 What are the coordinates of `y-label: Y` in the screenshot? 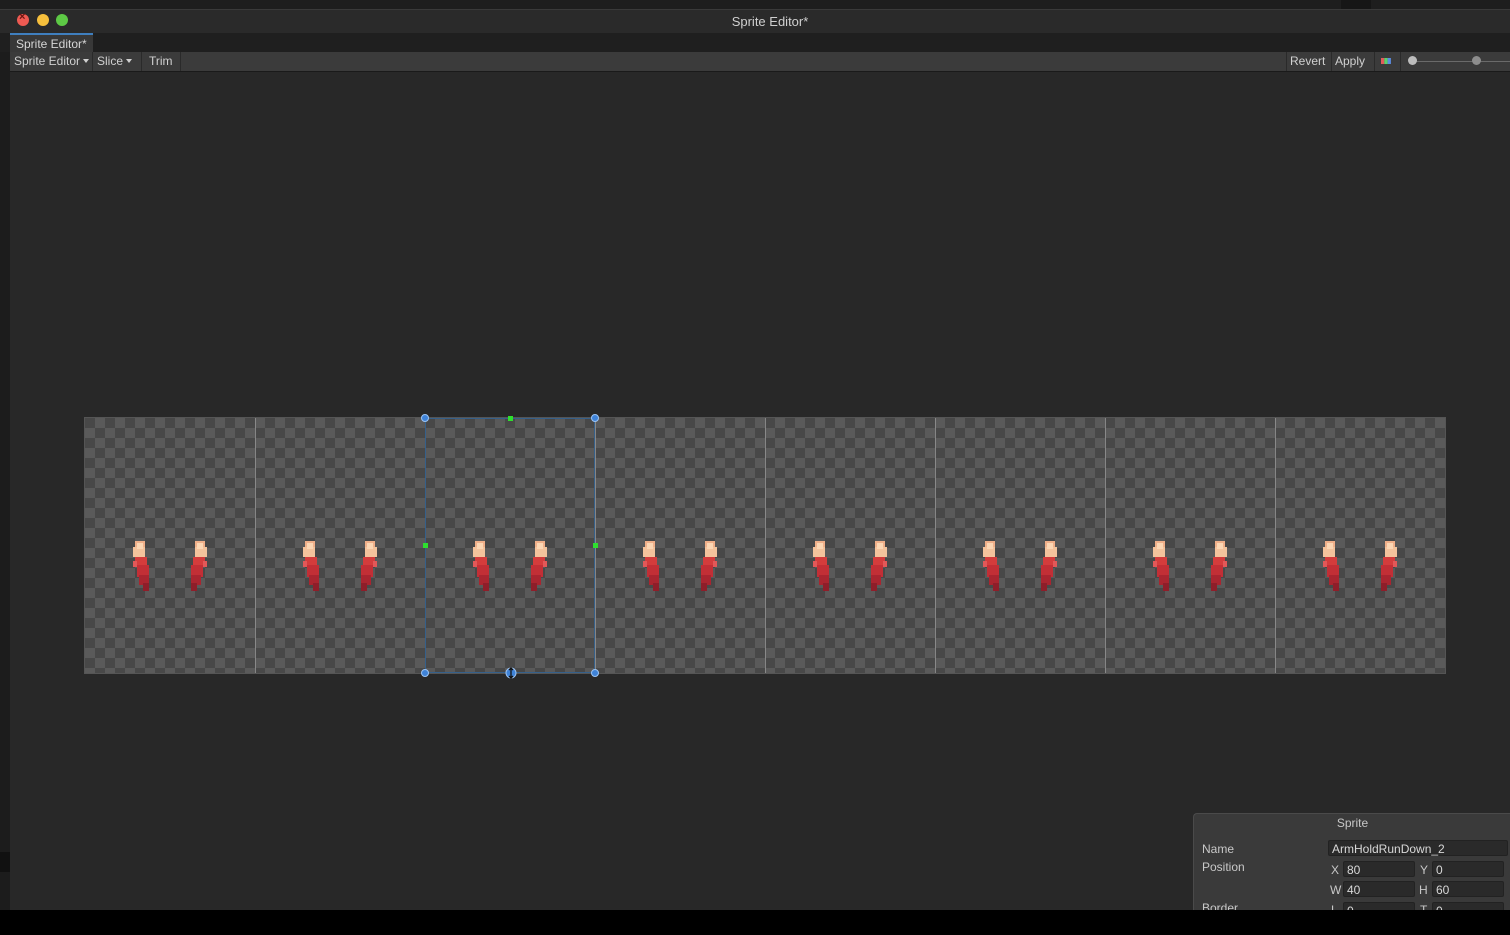 It's located at (1424, 870).